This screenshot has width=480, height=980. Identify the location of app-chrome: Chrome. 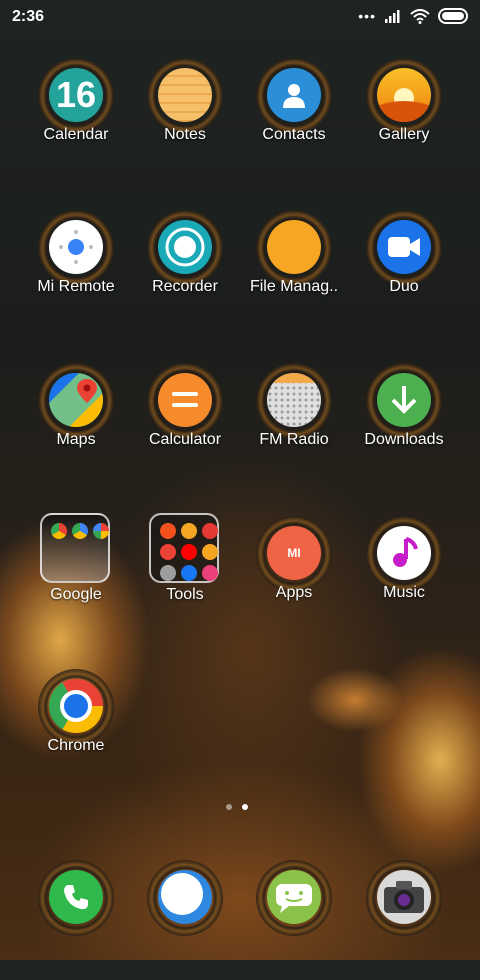
(76, 729).